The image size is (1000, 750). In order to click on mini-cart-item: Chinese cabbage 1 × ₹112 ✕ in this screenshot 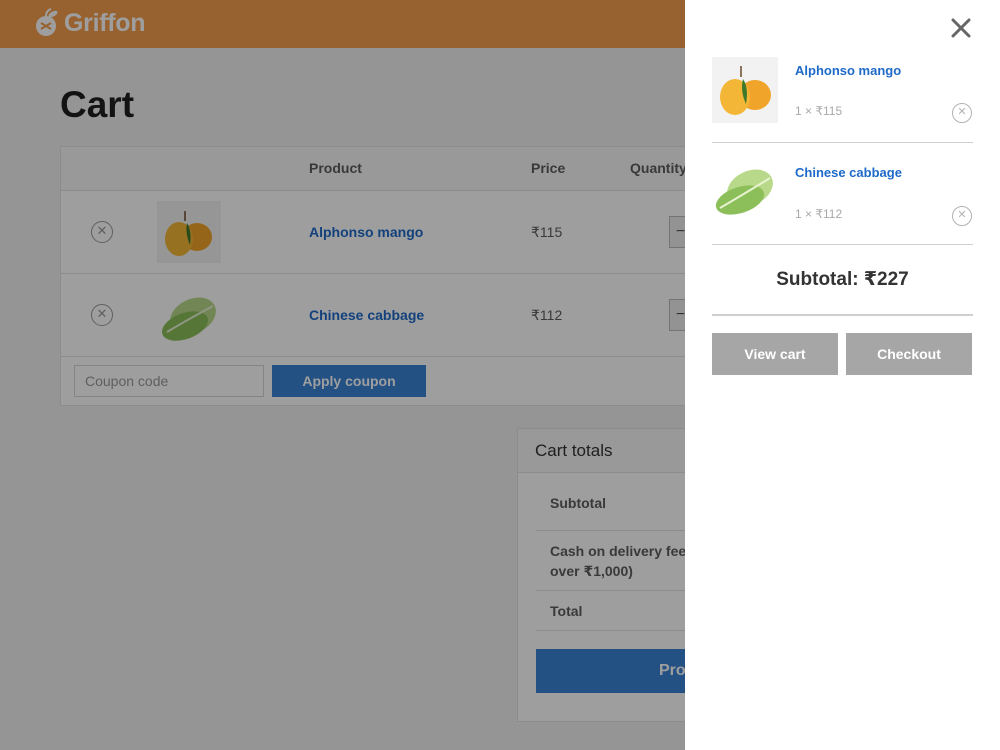, I will do `click(842, 202)`.